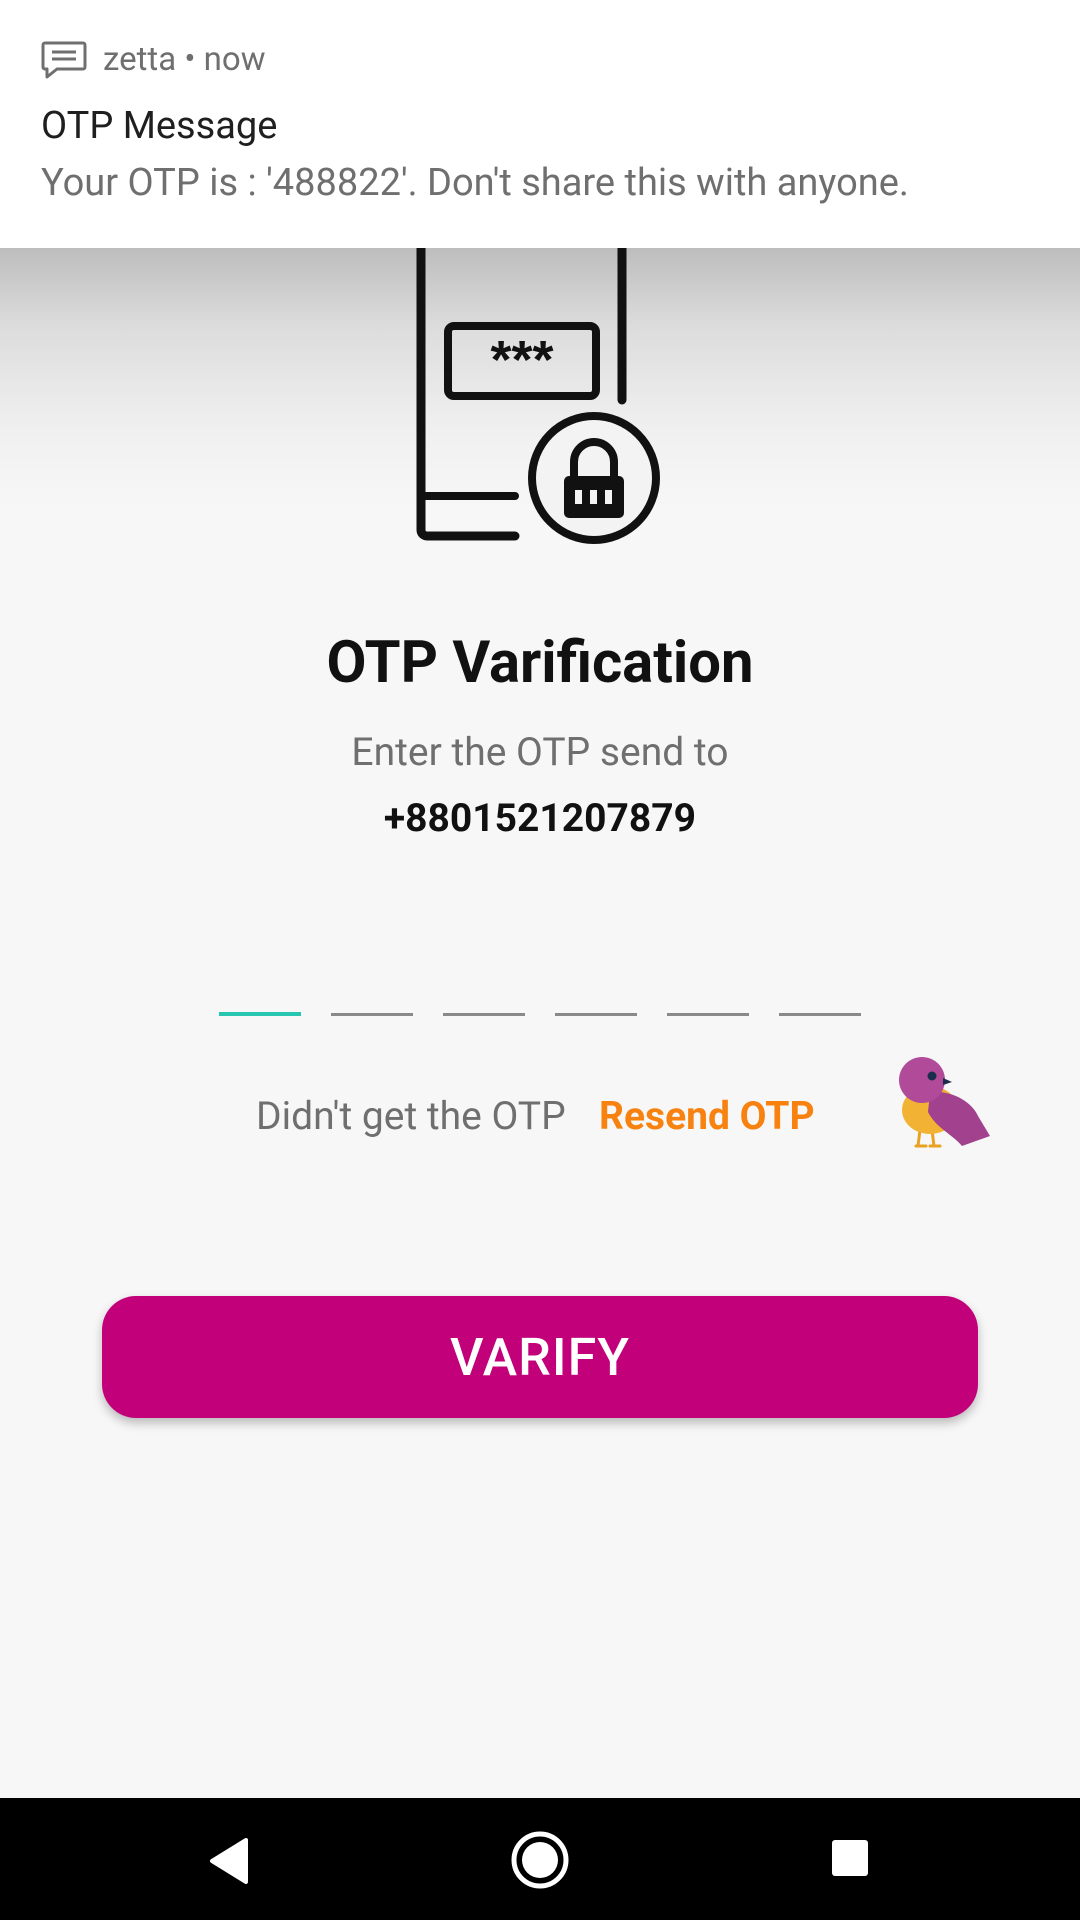 The width and height of the screenshot is (1080, 1920). Describe the element at coordinates (184, 59) in the screenshot. I see `notification-app-name: zetta • now` at that location.